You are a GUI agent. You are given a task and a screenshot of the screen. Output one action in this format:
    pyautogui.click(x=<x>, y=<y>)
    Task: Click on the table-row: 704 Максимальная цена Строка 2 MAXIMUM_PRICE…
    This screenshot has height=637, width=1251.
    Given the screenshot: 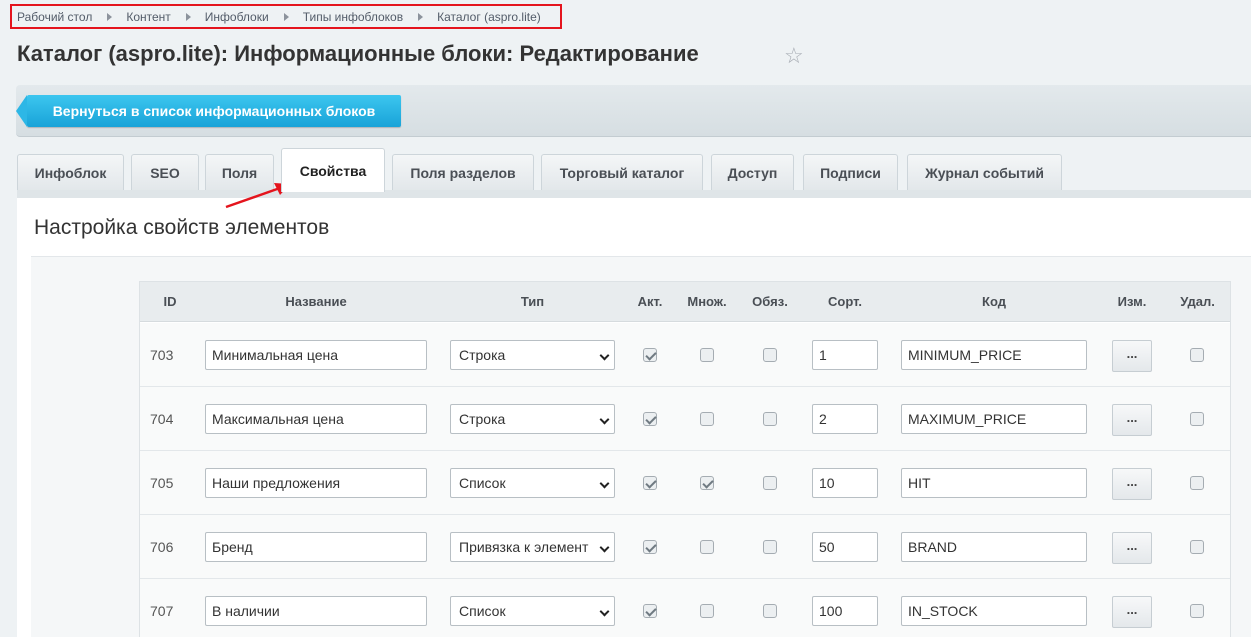 What is the action you would take?
    pyautogui.click(x=685, y=419)
    